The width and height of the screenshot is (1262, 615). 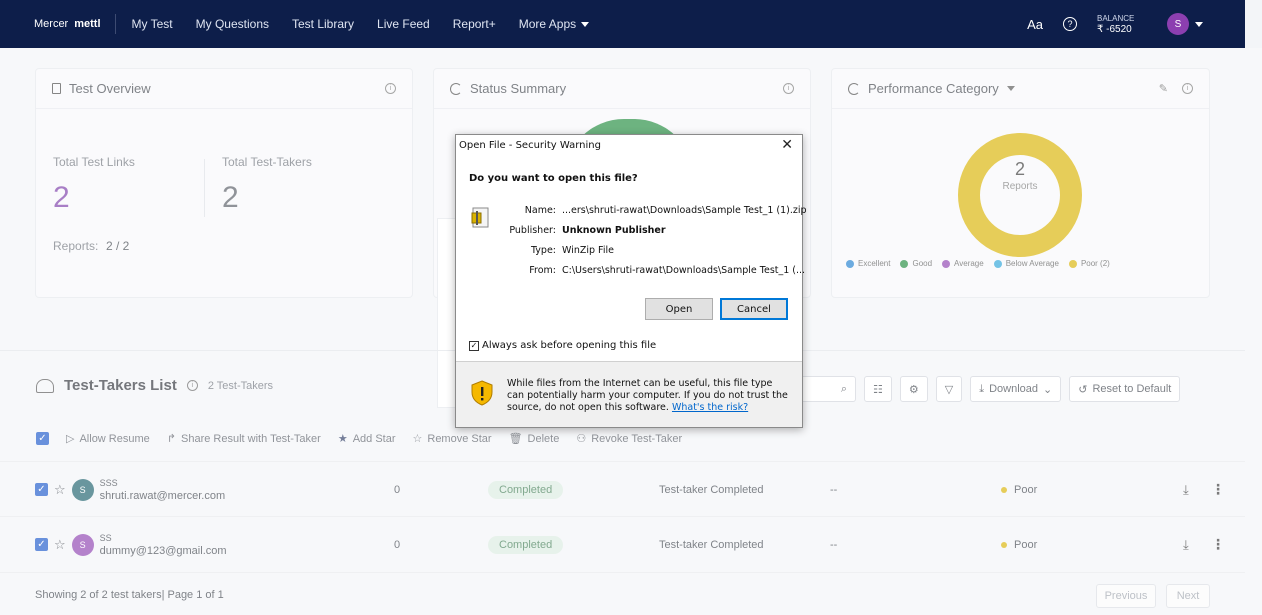 I want to click on logo: Mercer mettl, so click(x=75, y=24).